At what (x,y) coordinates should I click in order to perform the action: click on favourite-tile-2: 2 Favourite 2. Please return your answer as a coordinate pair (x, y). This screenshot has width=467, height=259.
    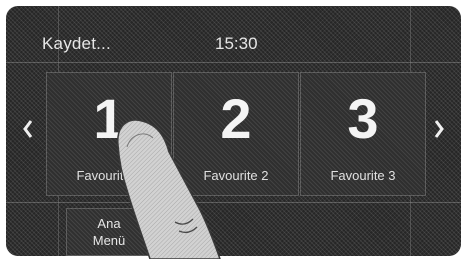
    Looking at the image, I should click on (236, 134).